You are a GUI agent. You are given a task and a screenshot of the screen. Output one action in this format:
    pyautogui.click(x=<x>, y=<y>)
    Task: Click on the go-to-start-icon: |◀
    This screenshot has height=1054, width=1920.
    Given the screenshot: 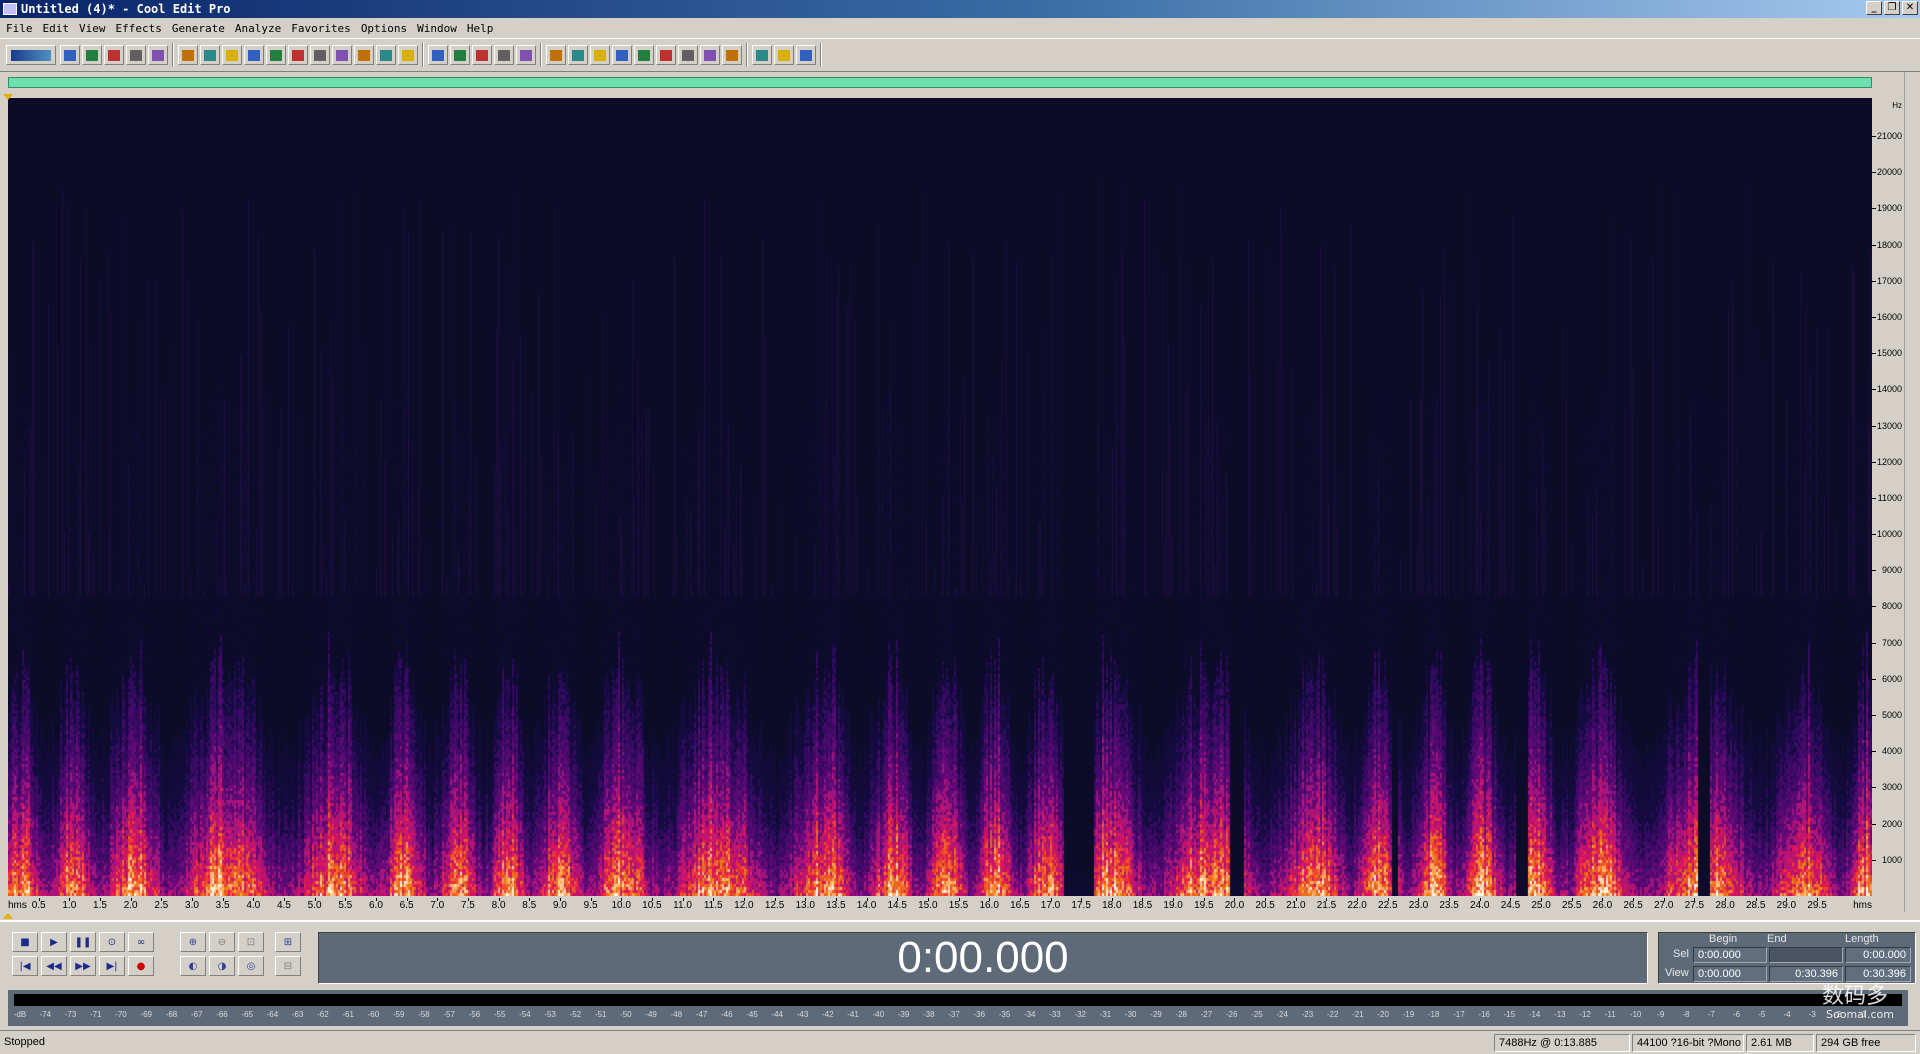 What is the action you would take?
    pyautogui.click(x=25, y=966)
    